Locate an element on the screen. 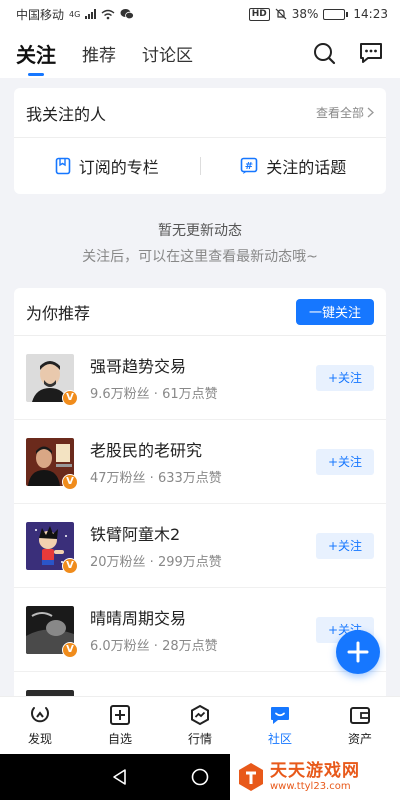  following-title: 我关注的人 is located at coordinates (66, 114).